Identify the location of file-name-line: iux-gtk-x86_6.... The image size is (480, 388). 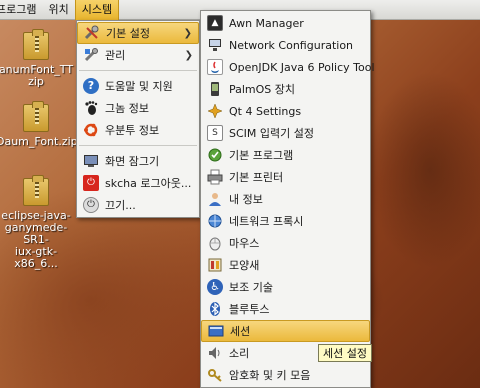
(36, 257).